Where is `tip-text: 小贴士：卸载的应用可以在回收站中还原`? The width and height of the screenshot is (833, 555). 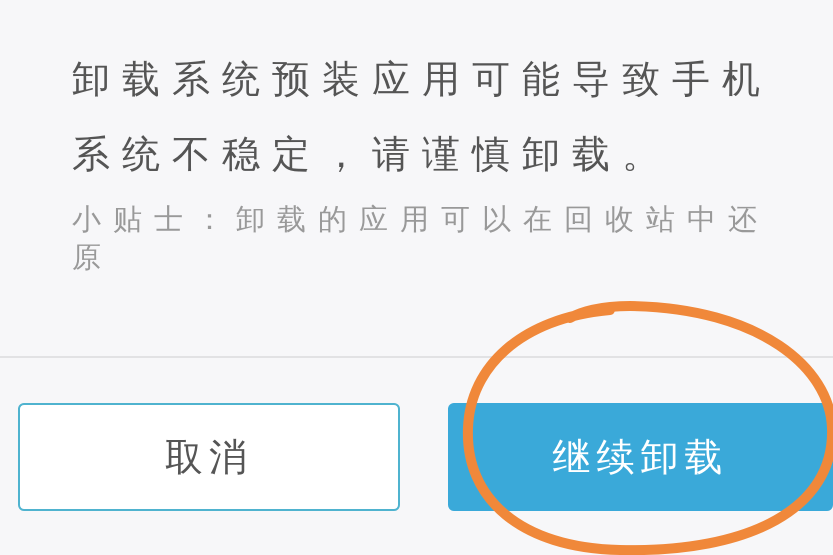
tip-text: 小贴士：卸载的应用可以在回收站中还原 is located at coordinates (421, 238).